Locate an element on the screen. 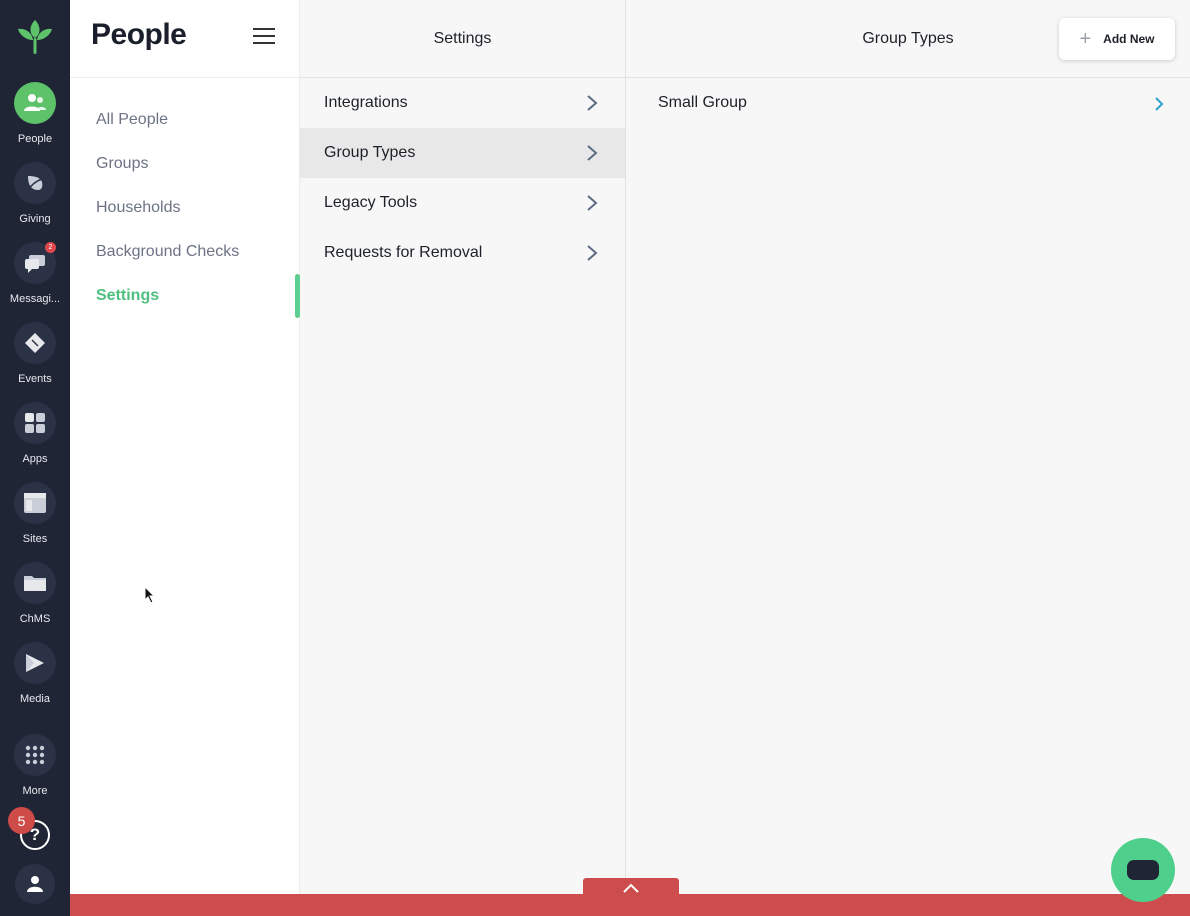 Image resolution: width=1190 pixels, height=916 pixels. chevron-up-icon is located at coordinates (631, 888).